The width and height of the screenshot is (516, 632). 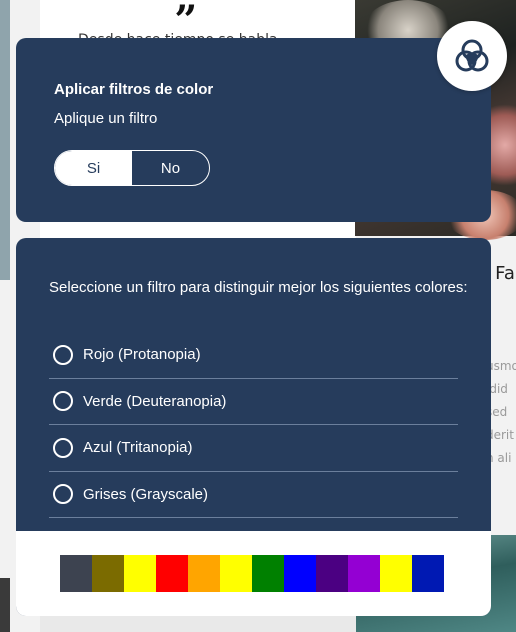 I want to click on apply-filter-toggle: Si No, so click(x=132, y=168).